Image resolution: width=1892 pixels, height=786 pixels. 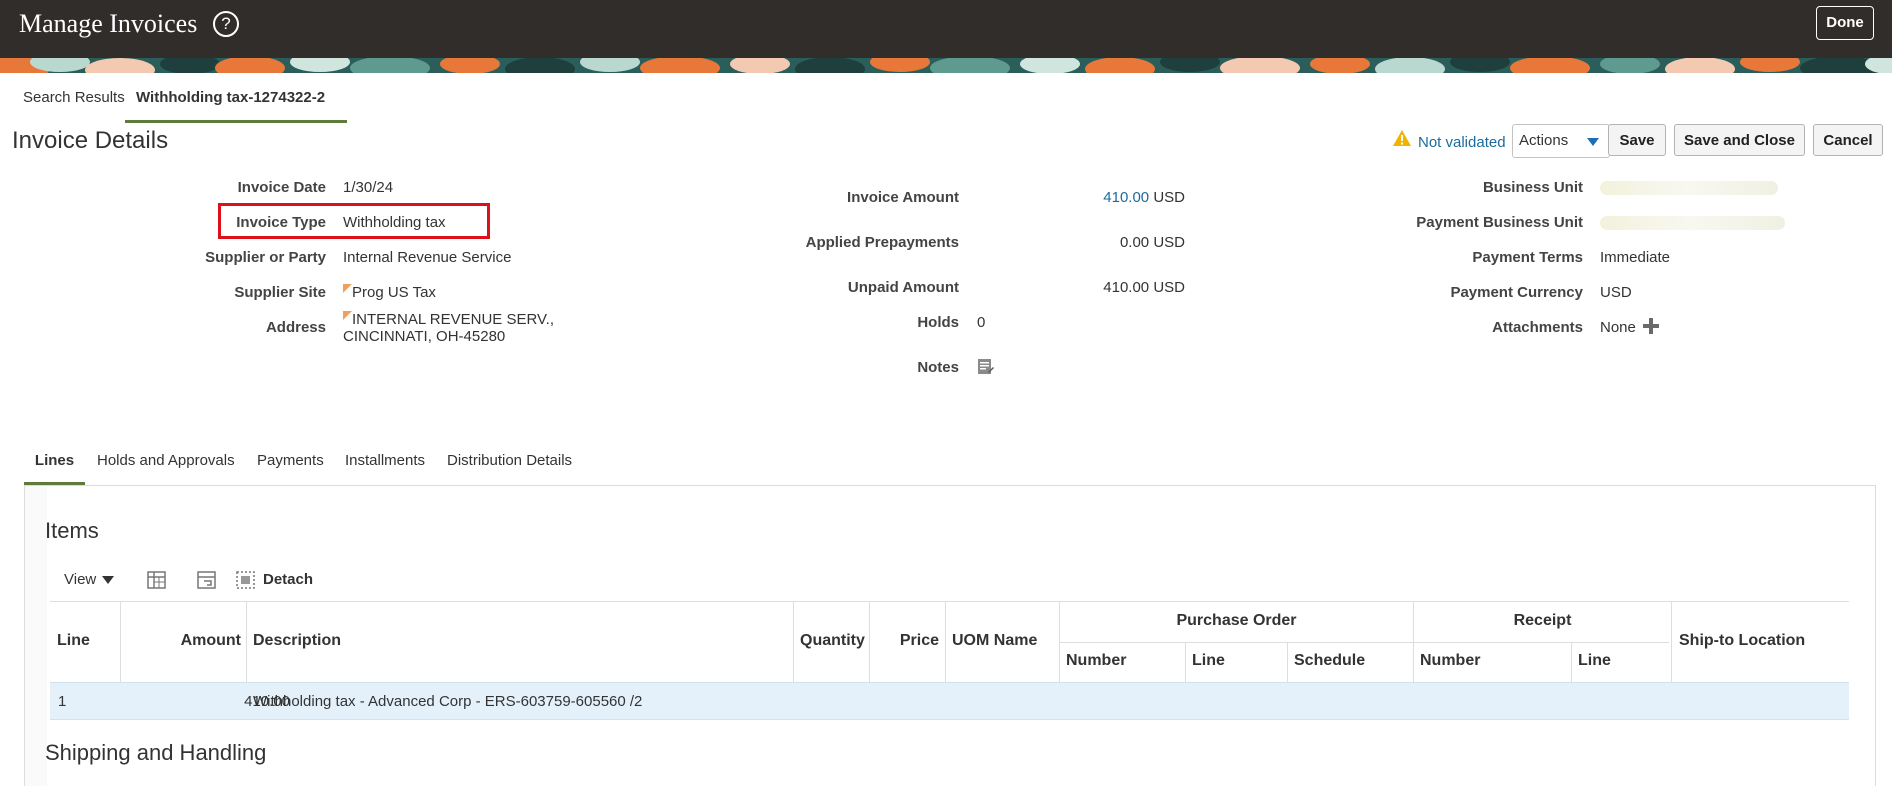 What do you see at coordinates (281, 222) in the screenshot?
I see `invoice-type-label: Invoice Type` at bounding box center [281, 222].